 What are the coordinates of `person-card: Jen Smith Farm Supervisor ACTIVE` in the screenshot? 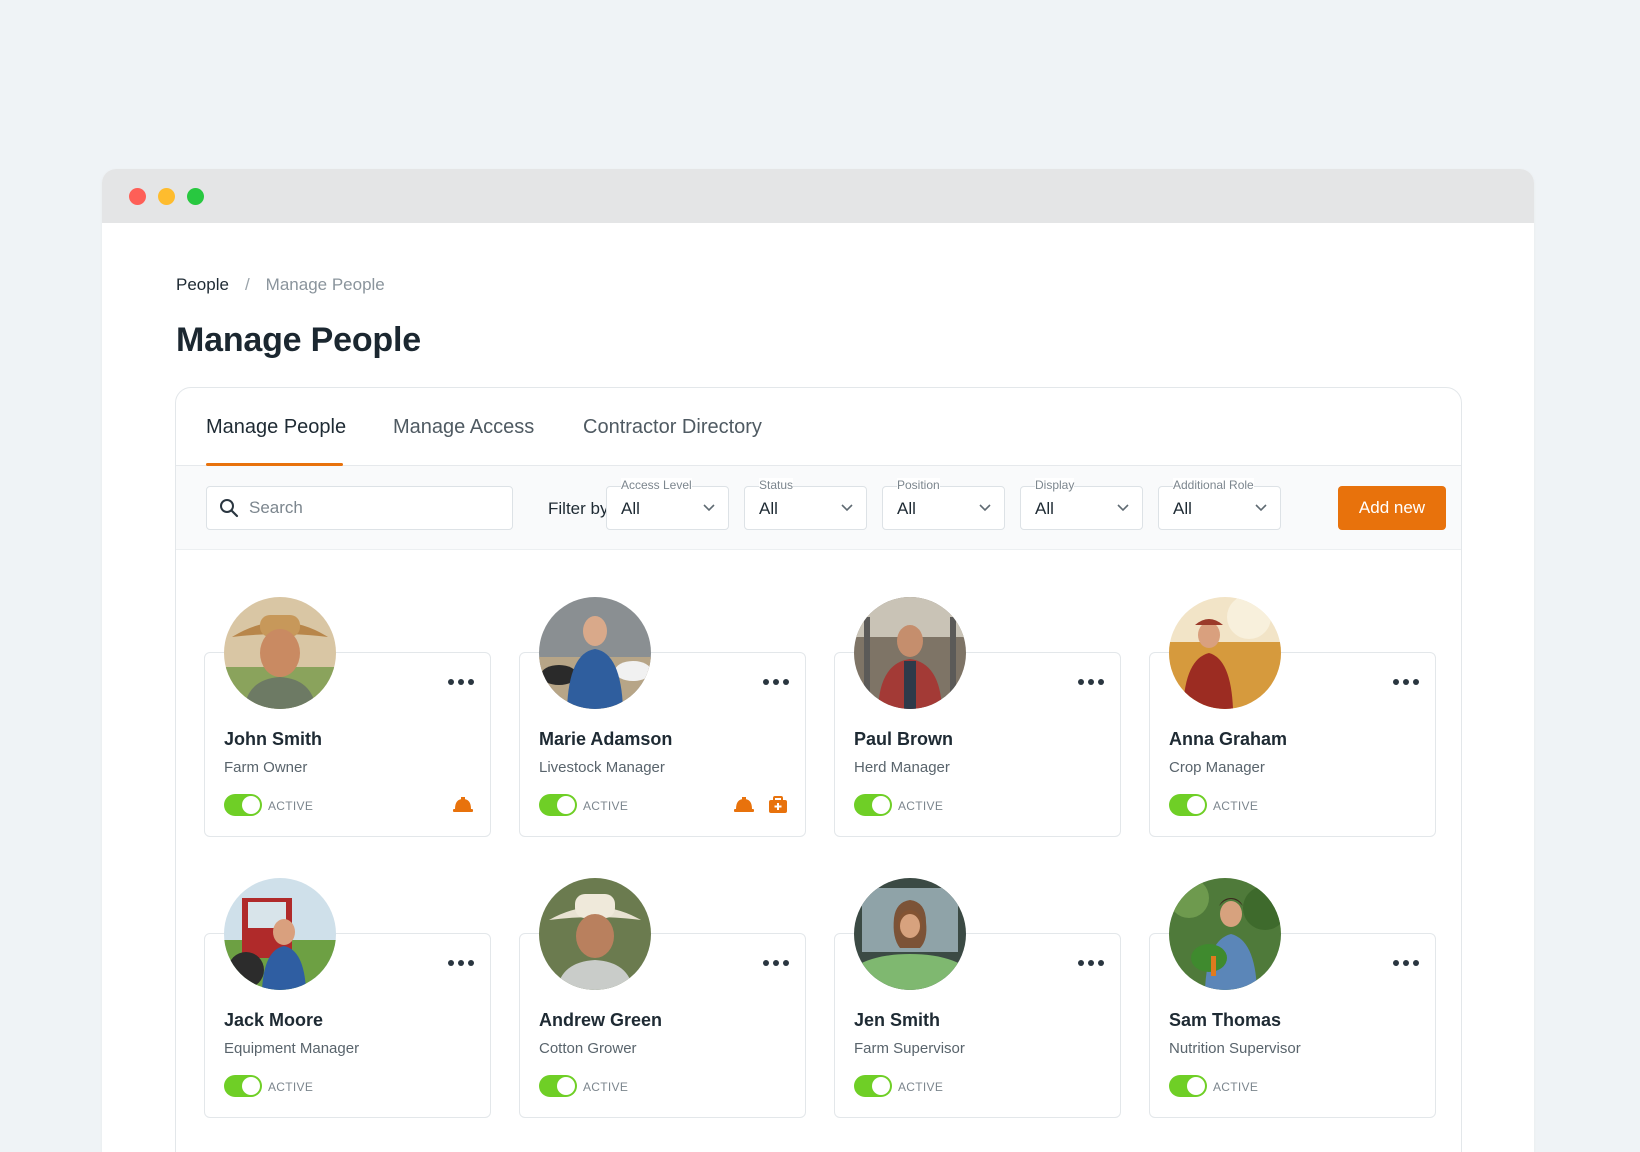 It's located at (977, 998).